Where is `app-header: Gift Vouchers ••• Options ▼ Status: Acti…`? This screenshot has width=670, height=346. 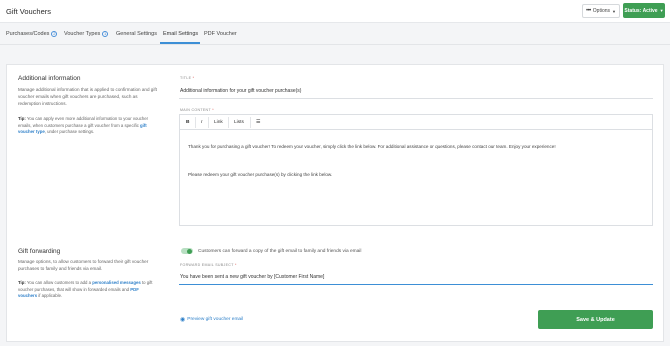
app-header: Gift Vouchers ••• Options ▼ Status: Acti… is located at coordinates (335, 11).